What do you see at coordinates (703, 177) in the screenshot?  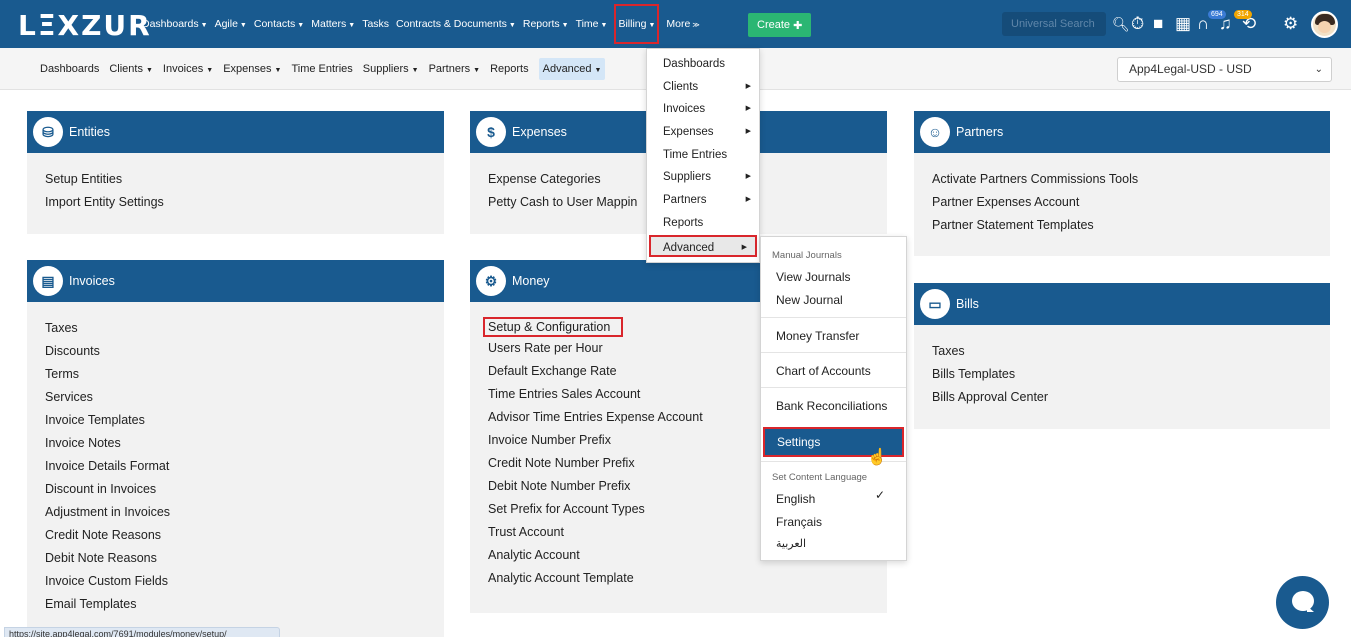 I see `menu-item-suppliers: Suppliers ▶` at bounding box center [703, 177].